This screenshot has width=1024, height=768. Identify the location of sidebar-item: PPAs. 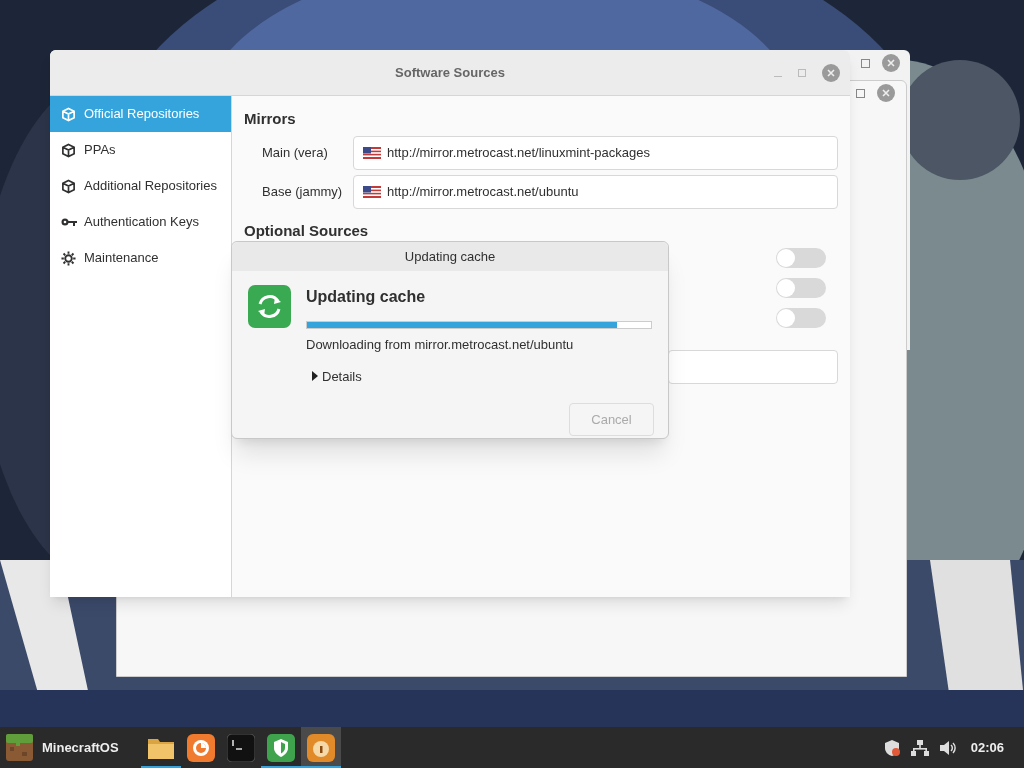
(140, 150).